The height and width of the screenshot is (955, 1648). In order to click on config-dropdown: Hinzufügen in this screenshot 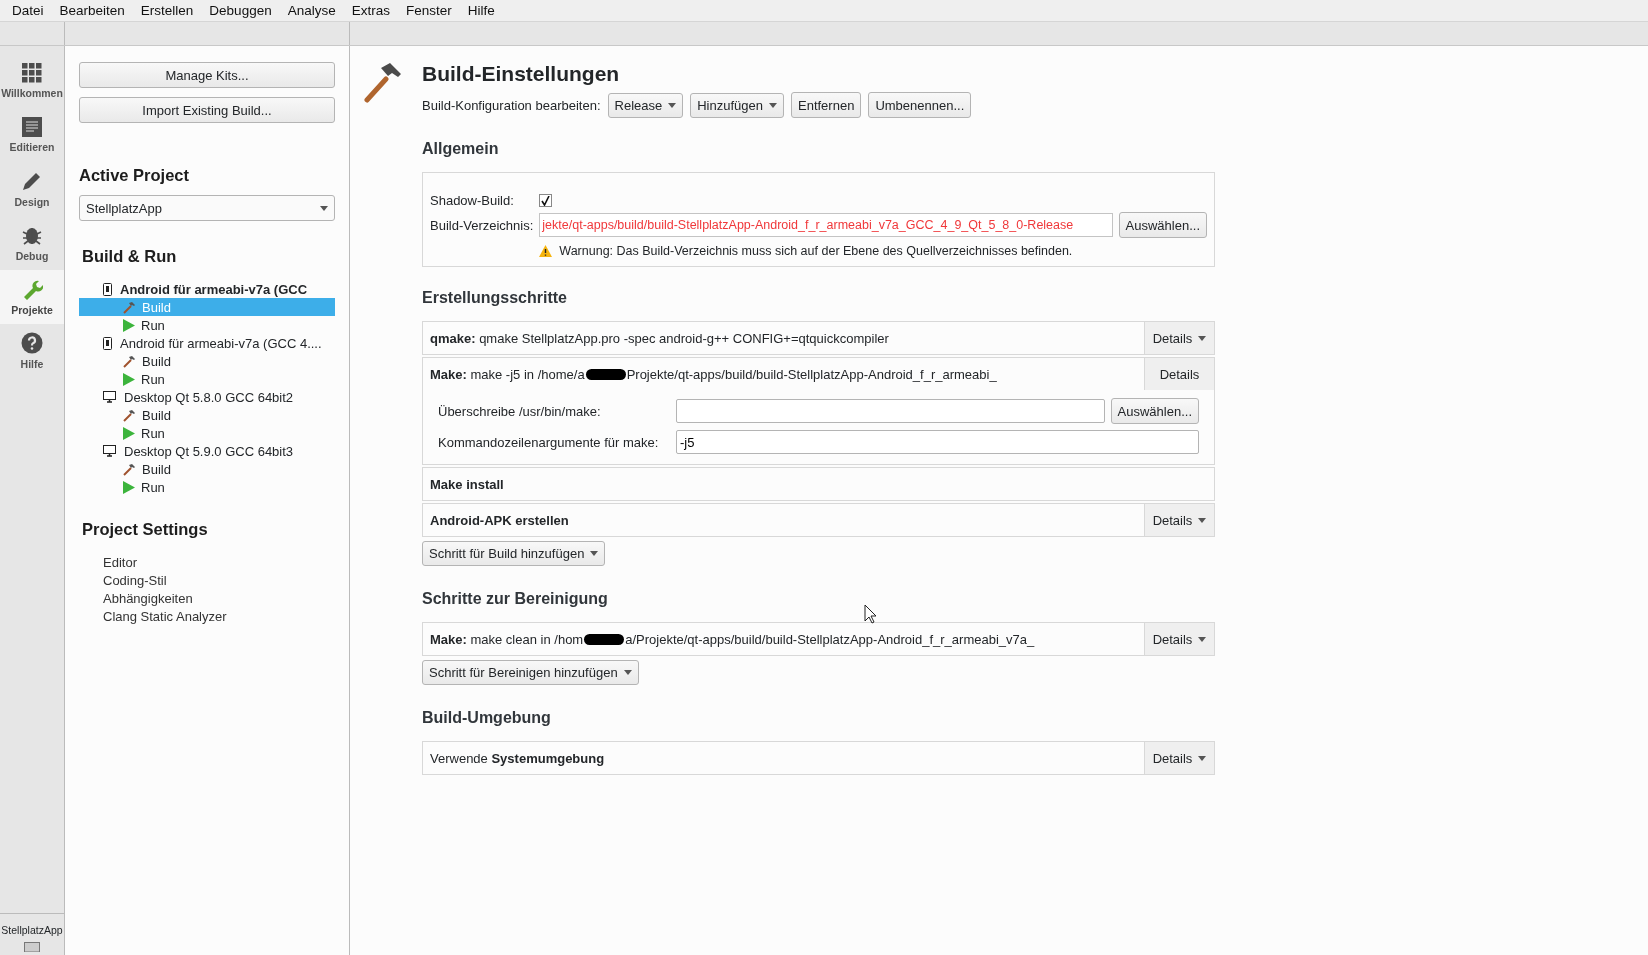, I will do `click(737, 105)`.